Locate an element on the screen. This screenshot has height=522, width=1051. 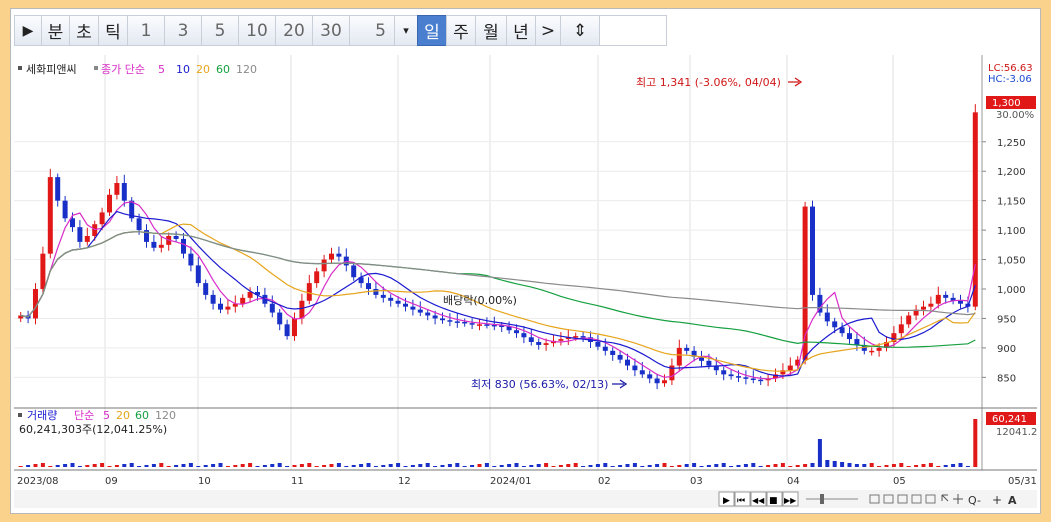
compress-icon: ⇕ is located at coordinates (580, 30).